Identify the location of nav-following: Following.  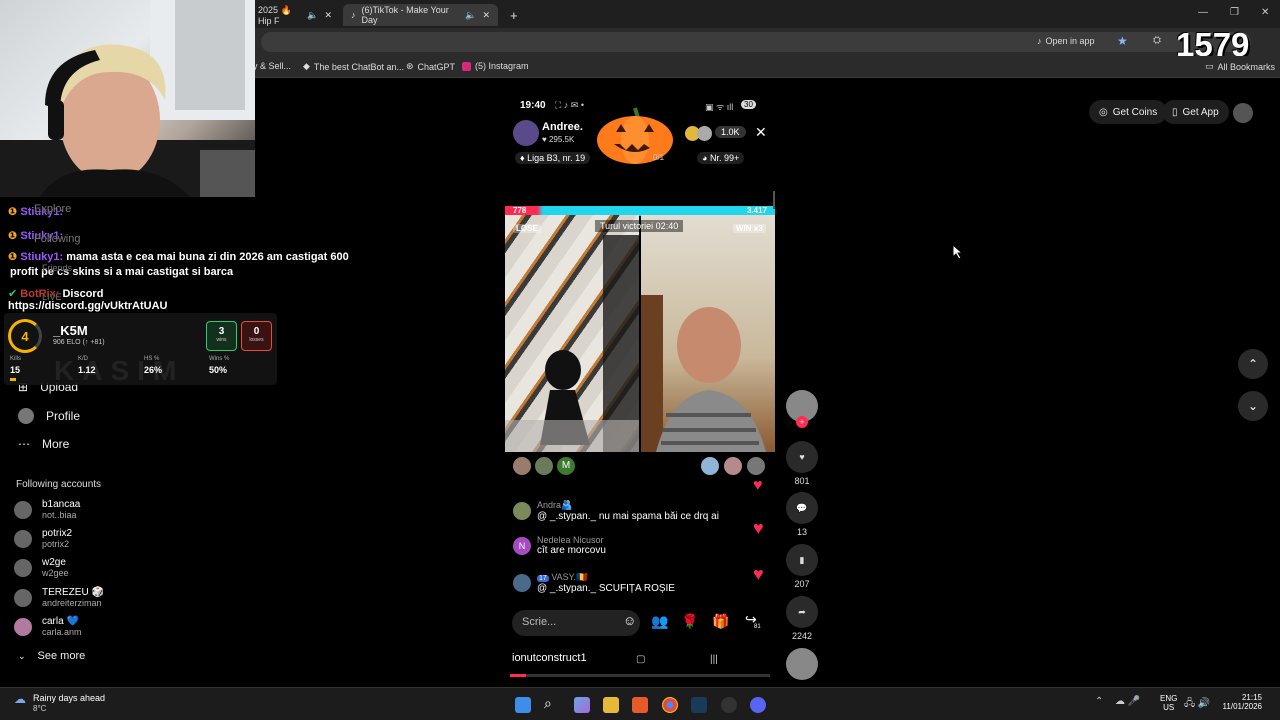
(57, 239).